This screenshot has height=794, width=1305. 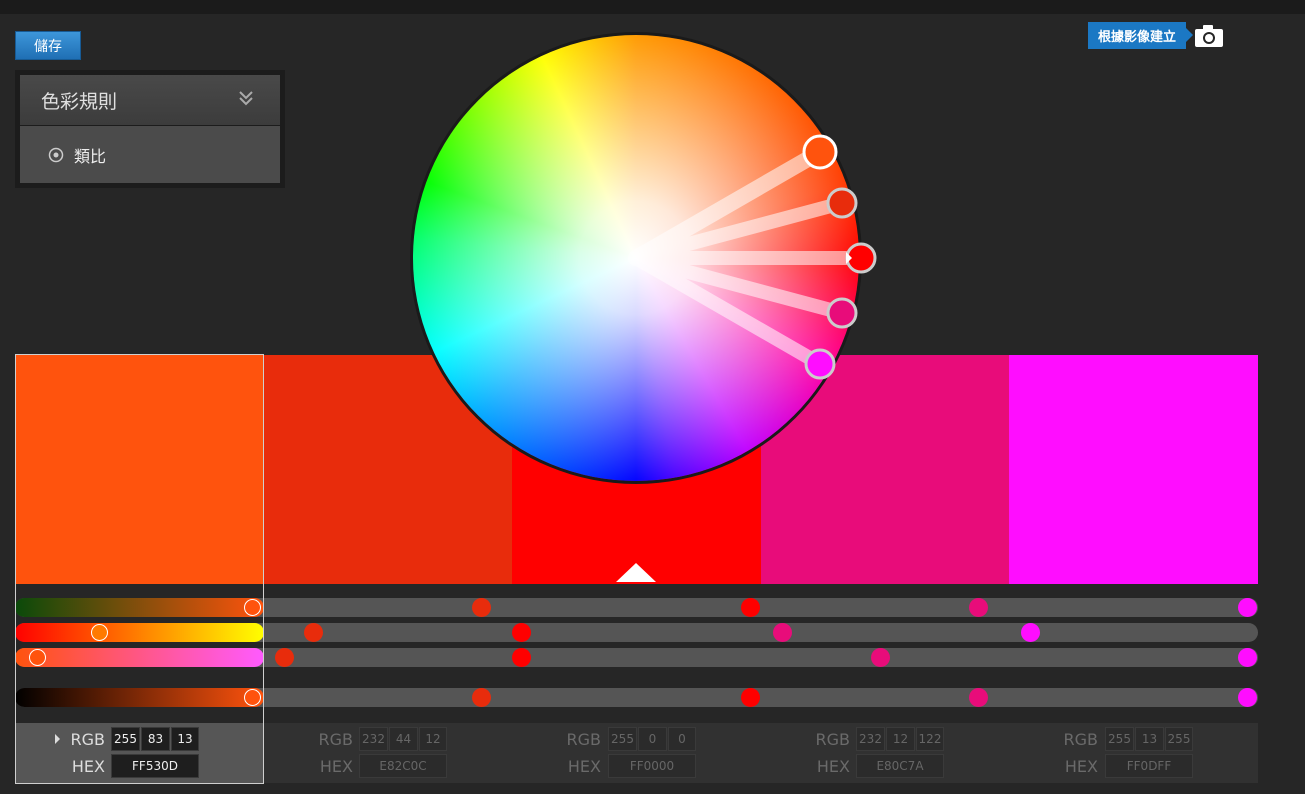 I want to click on hex-field: FF0000, so click(x=652, y=766).